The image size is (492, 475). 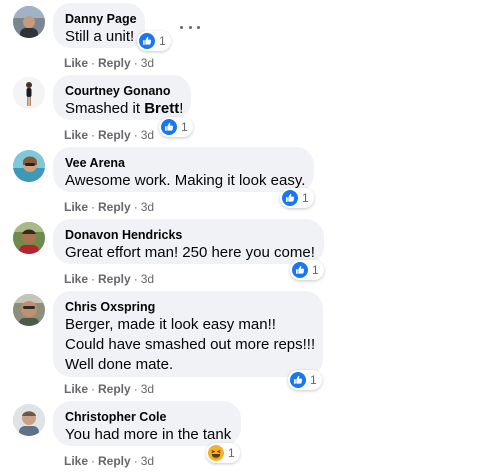 I want to click on comment-text: Great effort man! 250 here you come!, so click(x=190, y=252).